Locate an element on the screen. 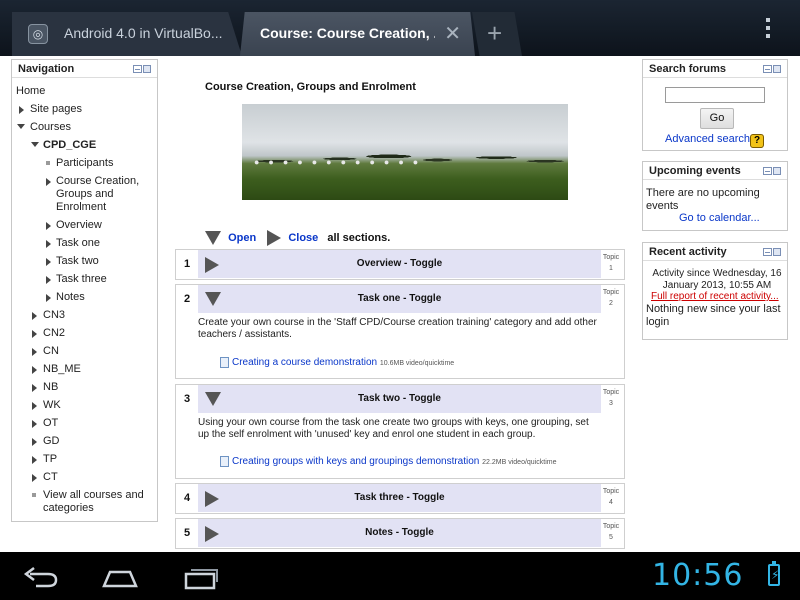 Image resolution: width=800 pixels, height=600 pixels. course-section: 4 Task three - Toggle Topic 4 is located at coordinates (400, 498).